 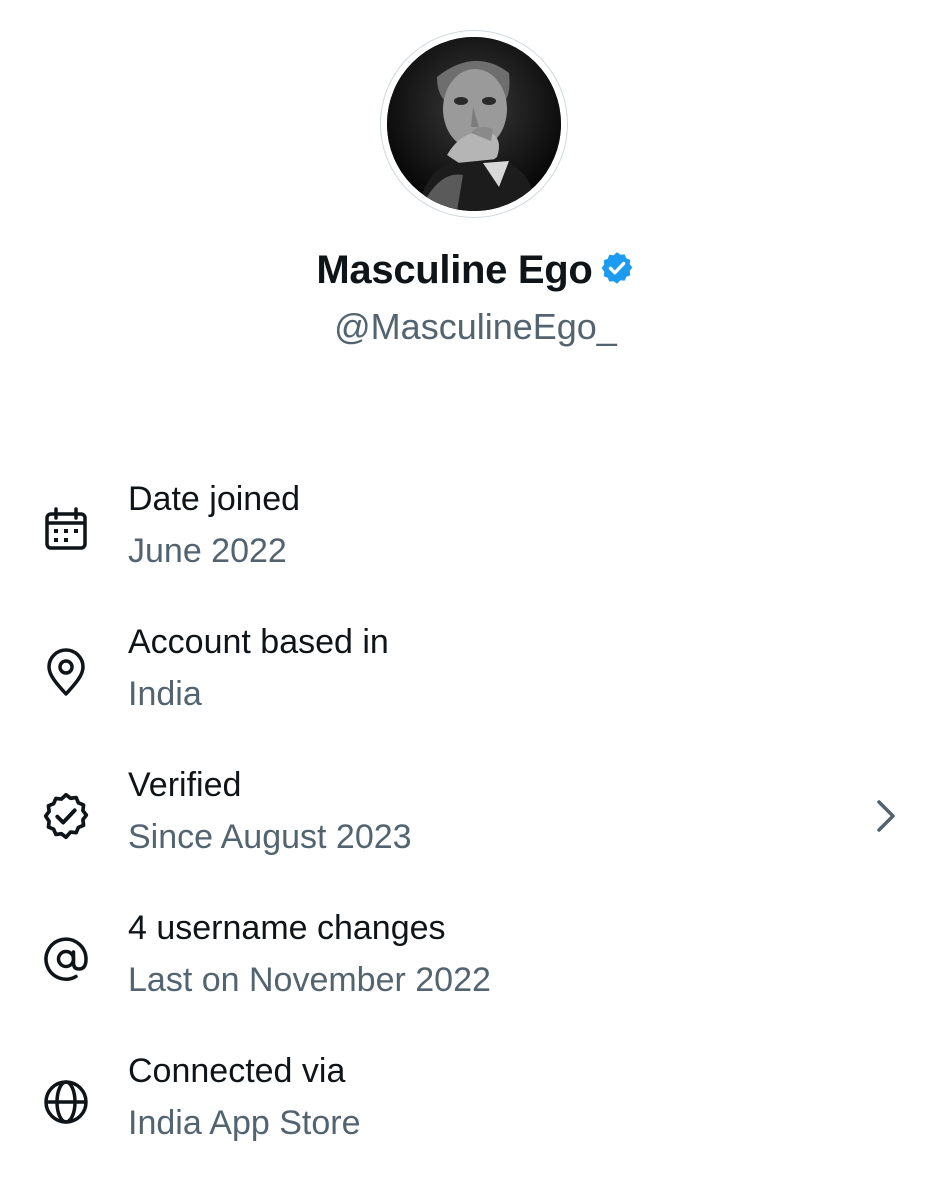 I want to click on detail-row-username-changes: 4 username changes Last on November 2022, so click(x=475, y=970).